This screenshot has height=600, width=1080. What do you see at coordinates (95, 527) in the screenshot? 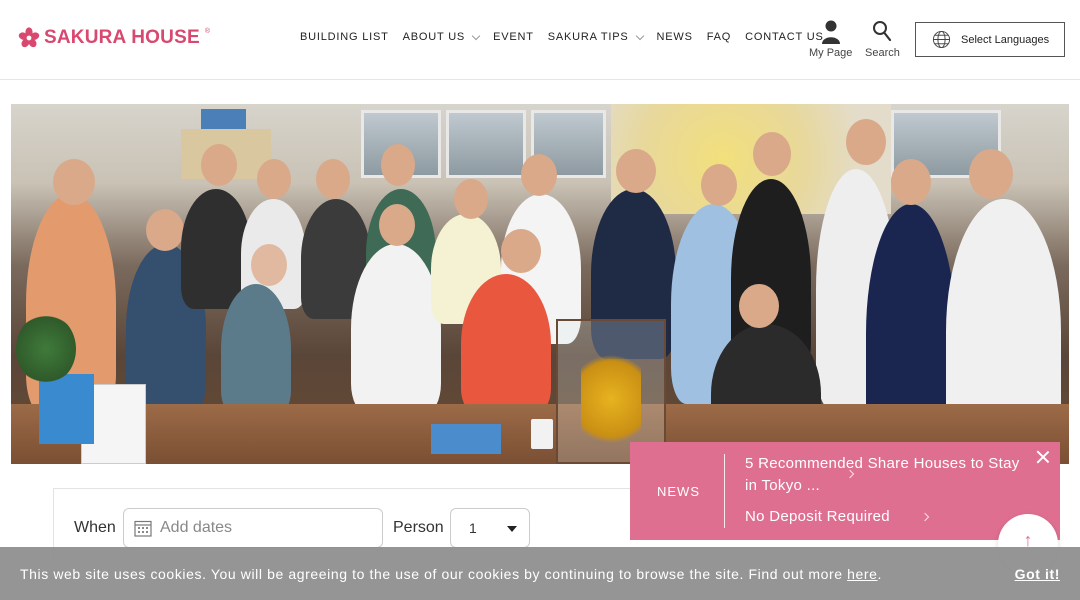
I see `when-label: When` at bounding box center [95, 527].